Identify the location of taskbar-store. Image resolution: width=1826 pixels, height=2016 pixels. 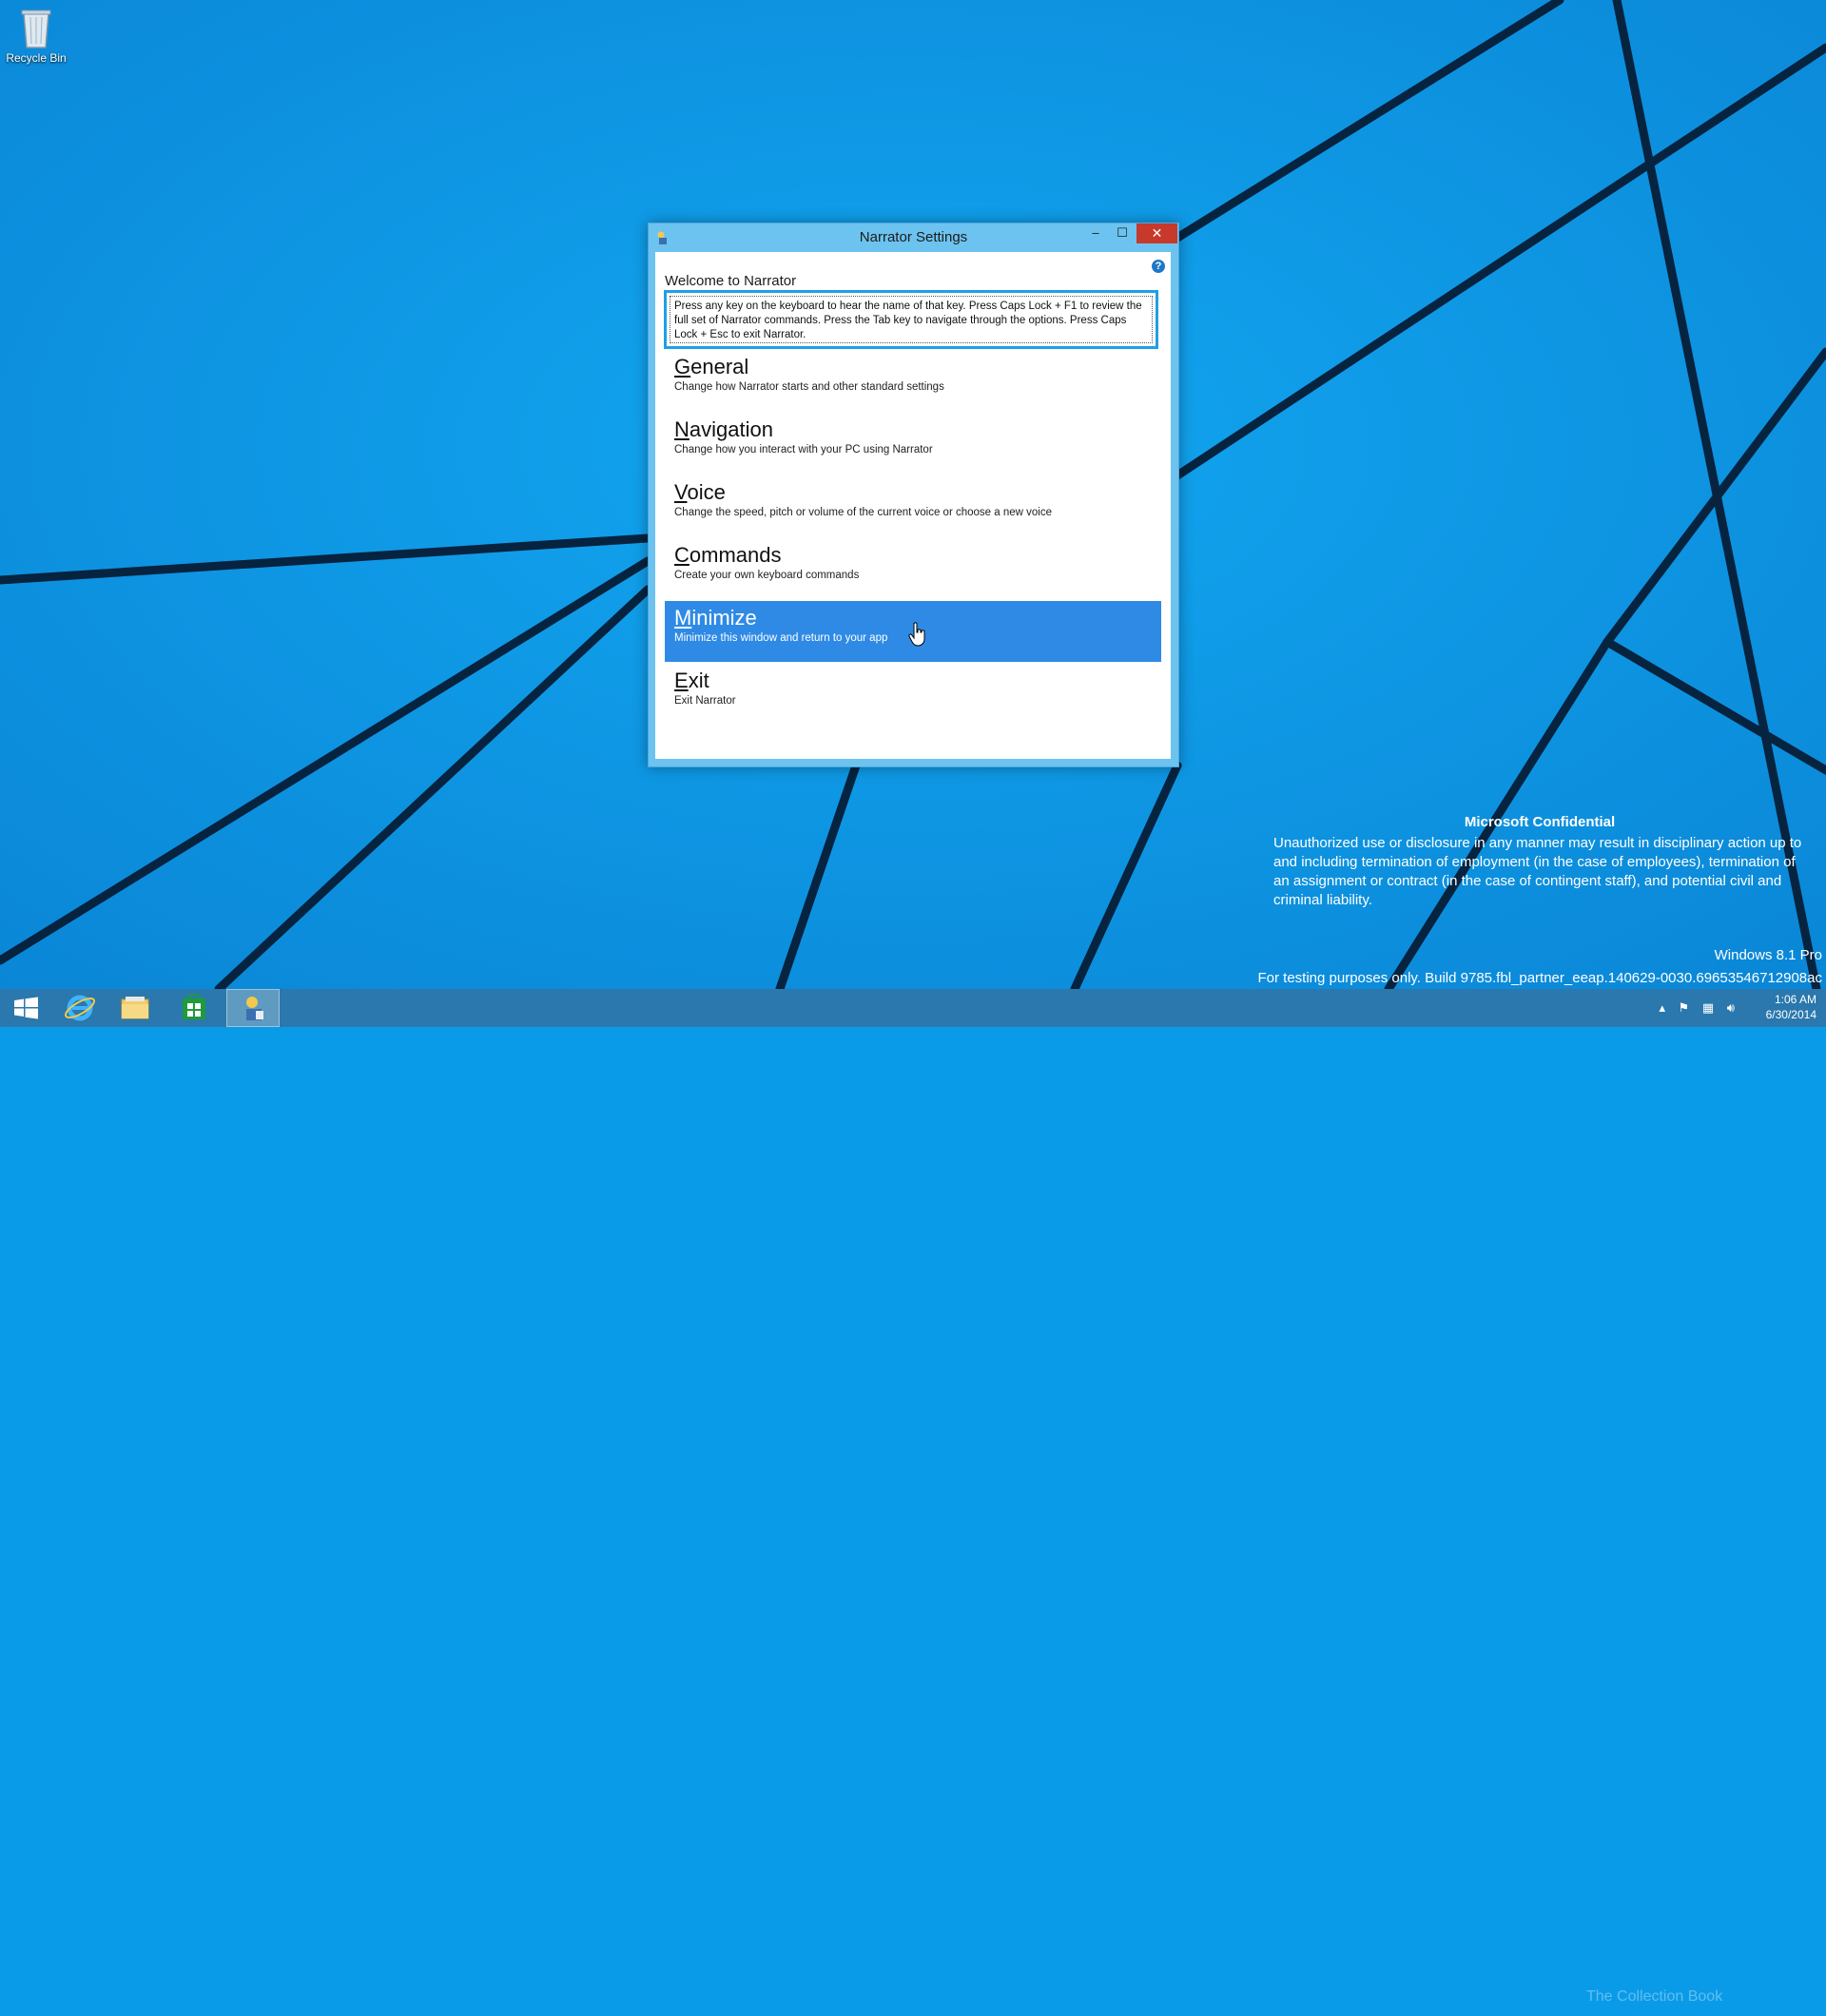
(194, 1008).